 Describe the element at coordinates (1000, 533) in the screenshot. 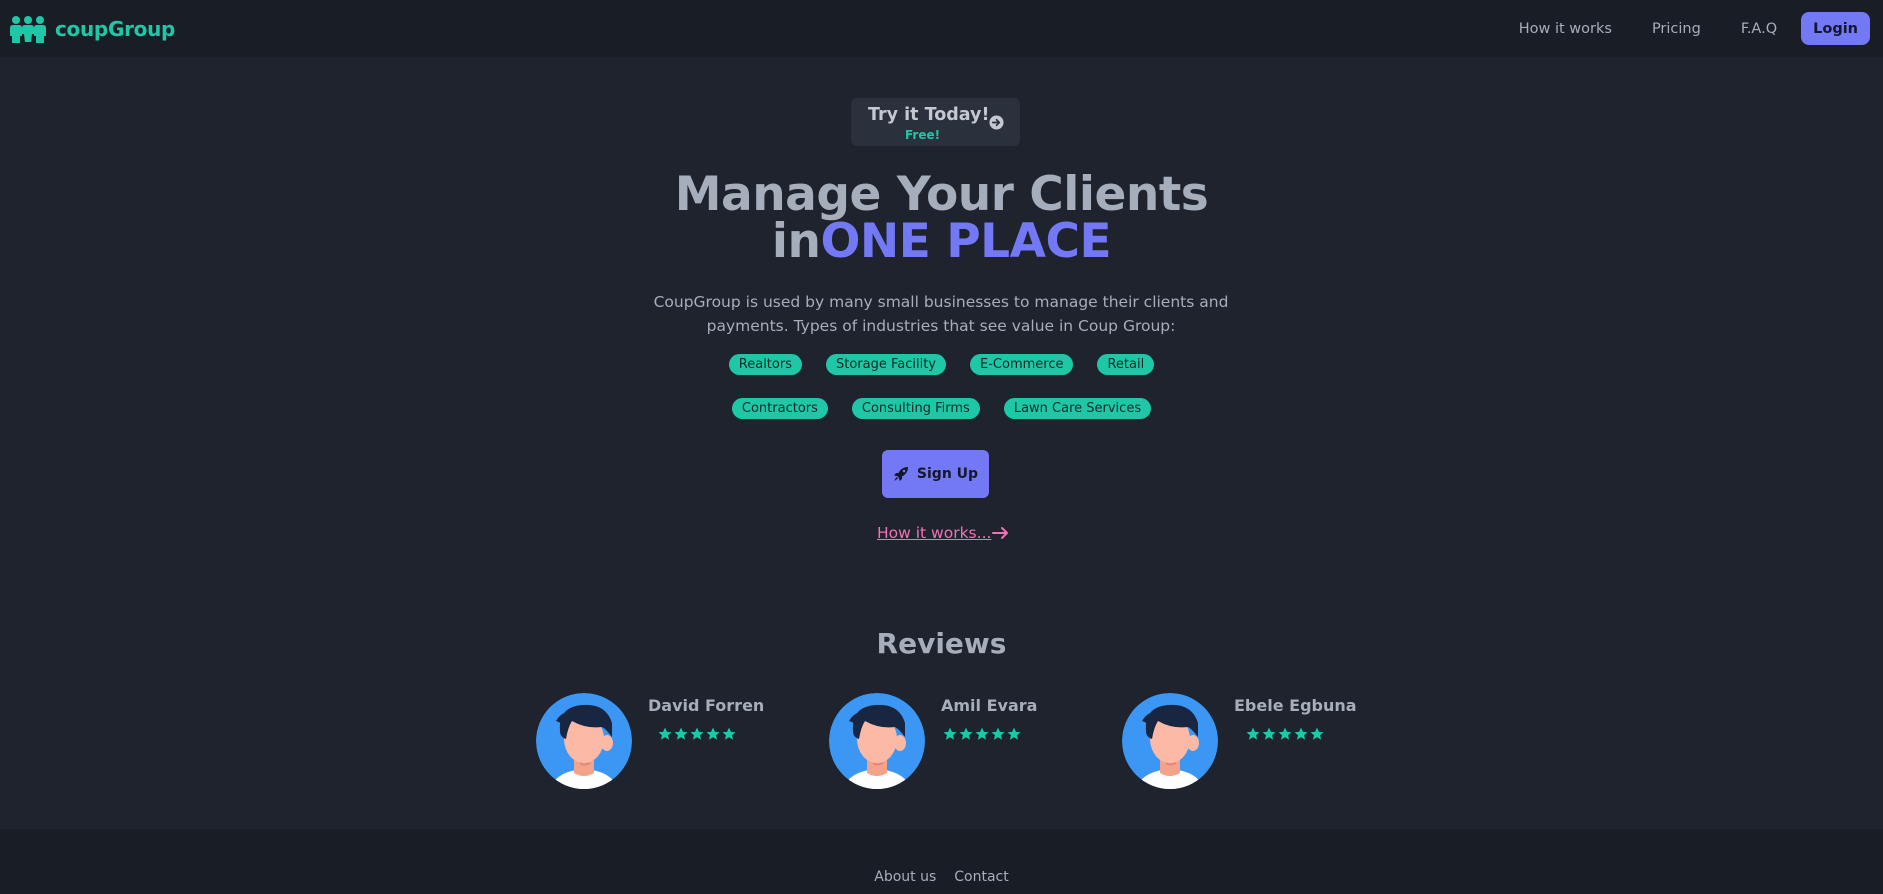

I see `arrow-right-icon` at that location.